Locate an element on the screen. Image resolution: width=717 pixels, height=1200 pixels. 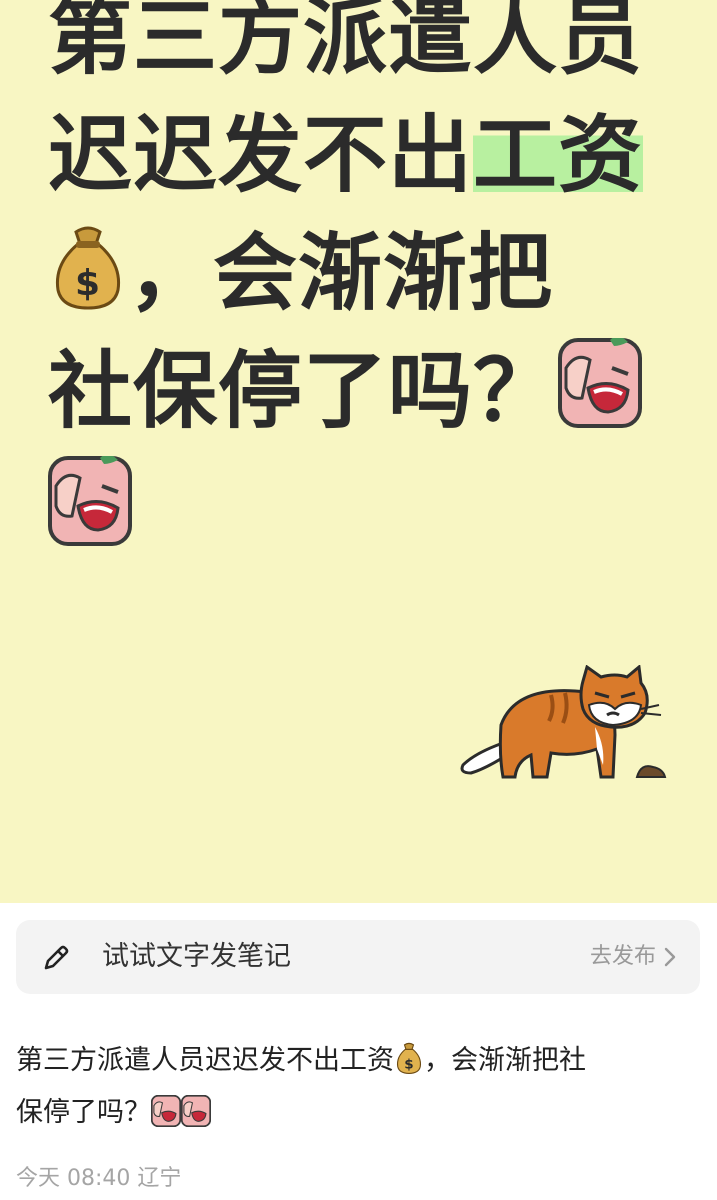
cover-title-highlight: 工资 is located at coordinates (558, 155).